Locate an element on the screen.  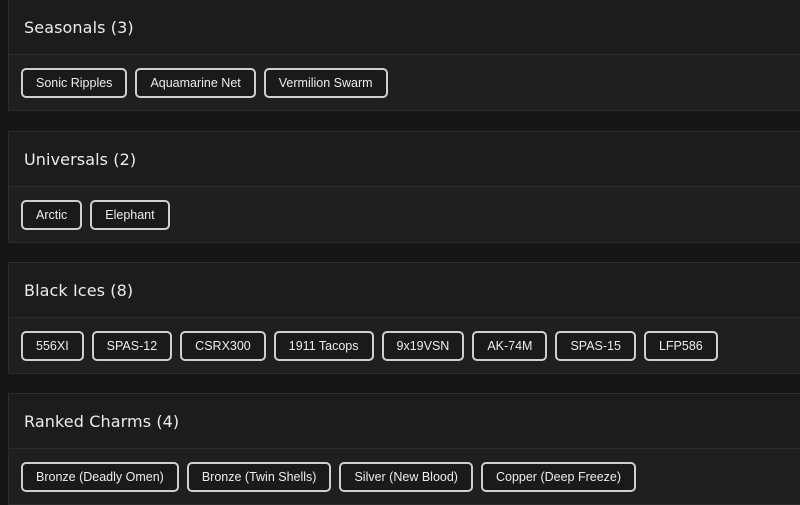
tag-button: Vermilion Swarm is located at coordinates (325, 82).